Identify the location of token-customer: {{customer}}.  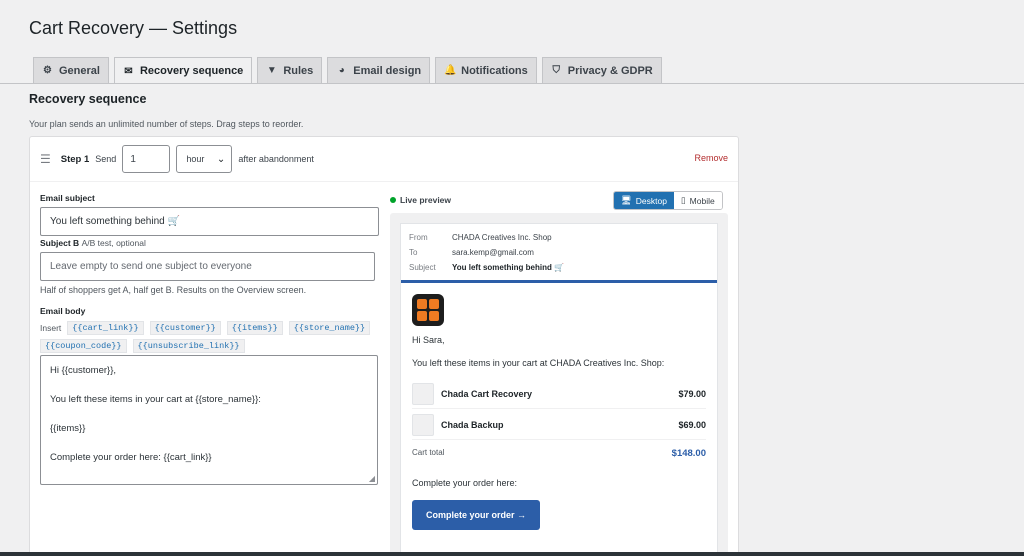
(185, 328).